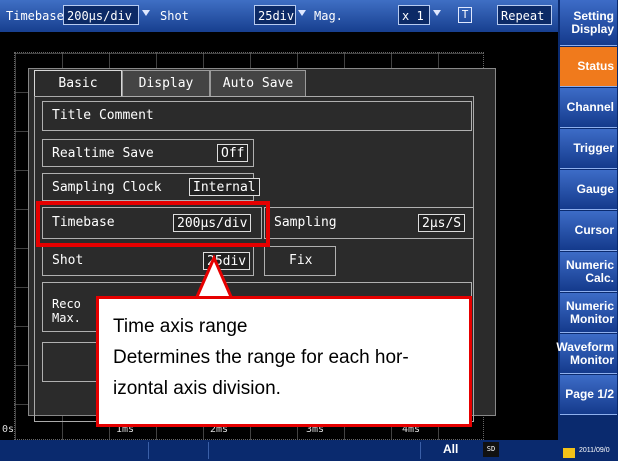 Image resolution: width=618 pixels, height=461 pixels. Describe the element at coordinates (491, 449) in the screenshot. I see `sd-card-icon: SD` at that location.